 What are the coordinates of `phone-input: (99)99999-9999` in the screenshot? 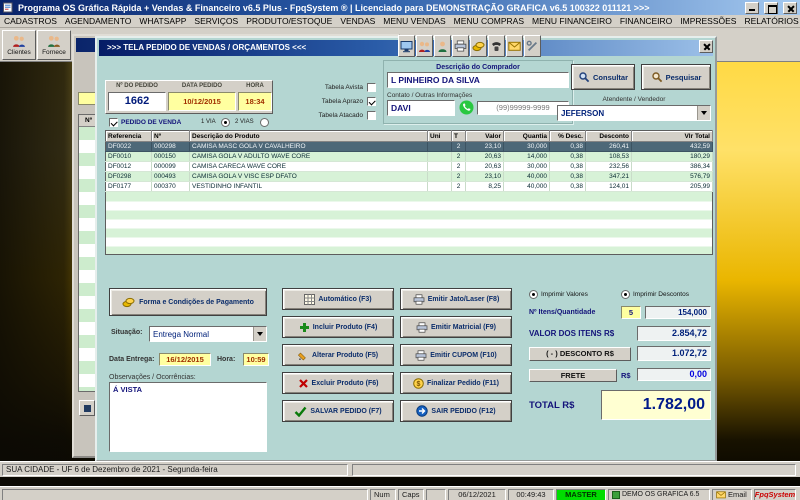 It's located at (523, 108).